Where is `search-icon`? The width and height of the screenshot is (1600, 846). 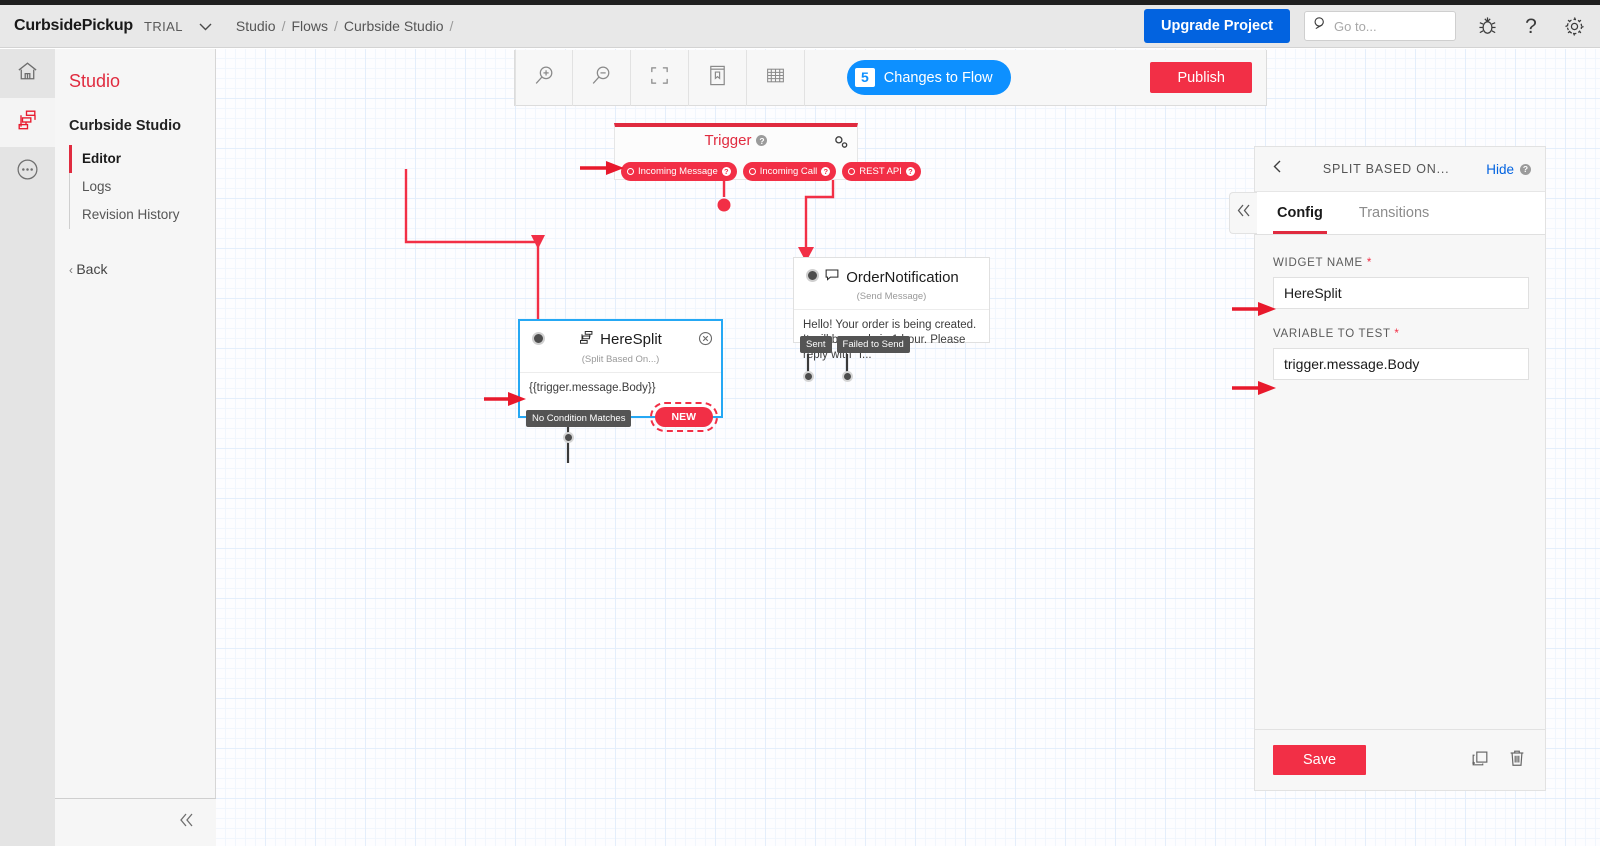
search-icon is located at coordinates (1320, 26).